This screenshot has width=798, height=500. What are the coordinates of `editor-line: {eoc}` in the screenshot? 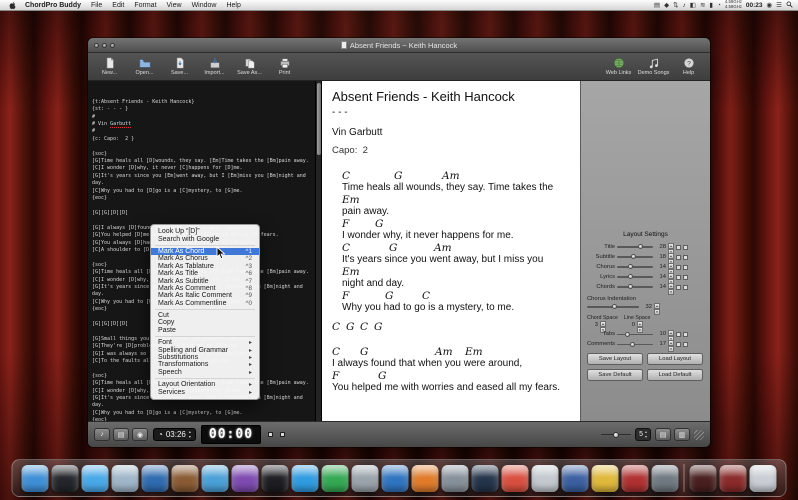 It's located at (201, 198).